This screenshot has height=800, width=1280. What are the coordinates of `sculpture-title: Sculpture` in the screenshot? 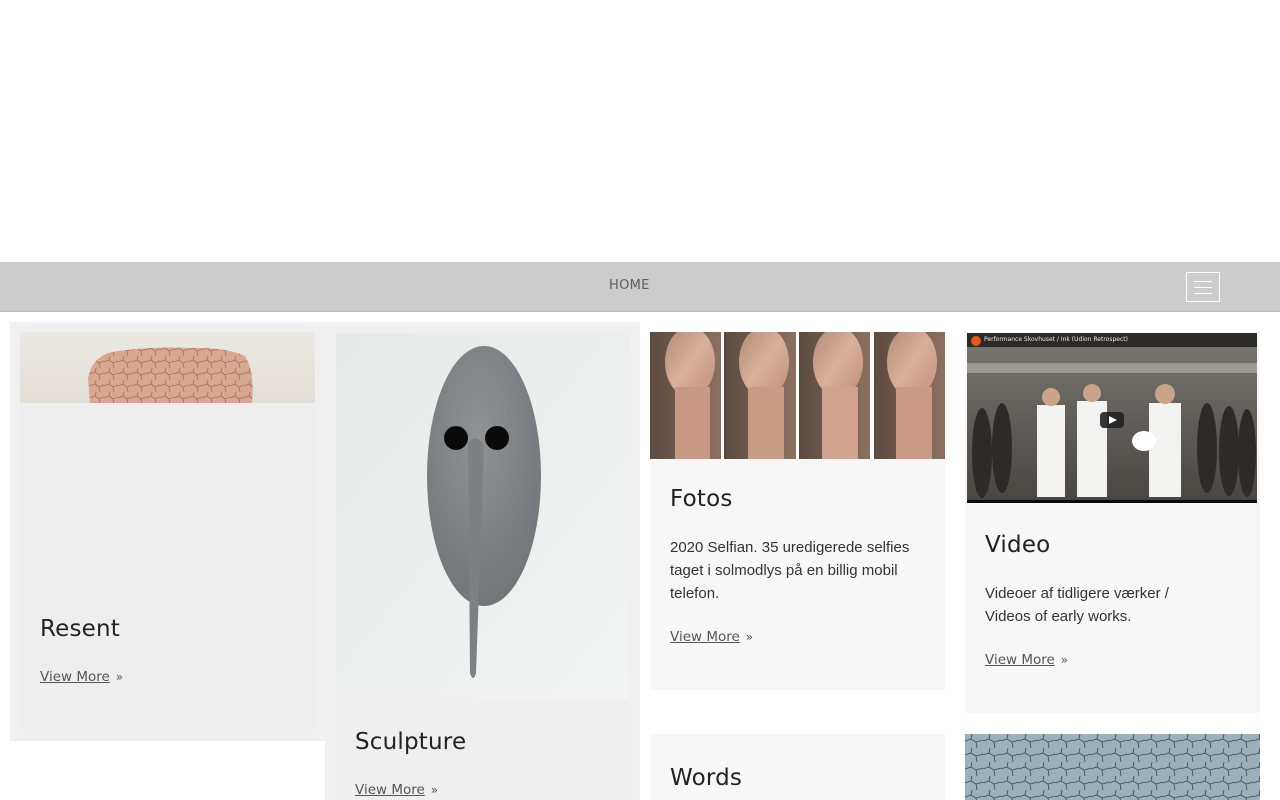 It's located at (411, 742).